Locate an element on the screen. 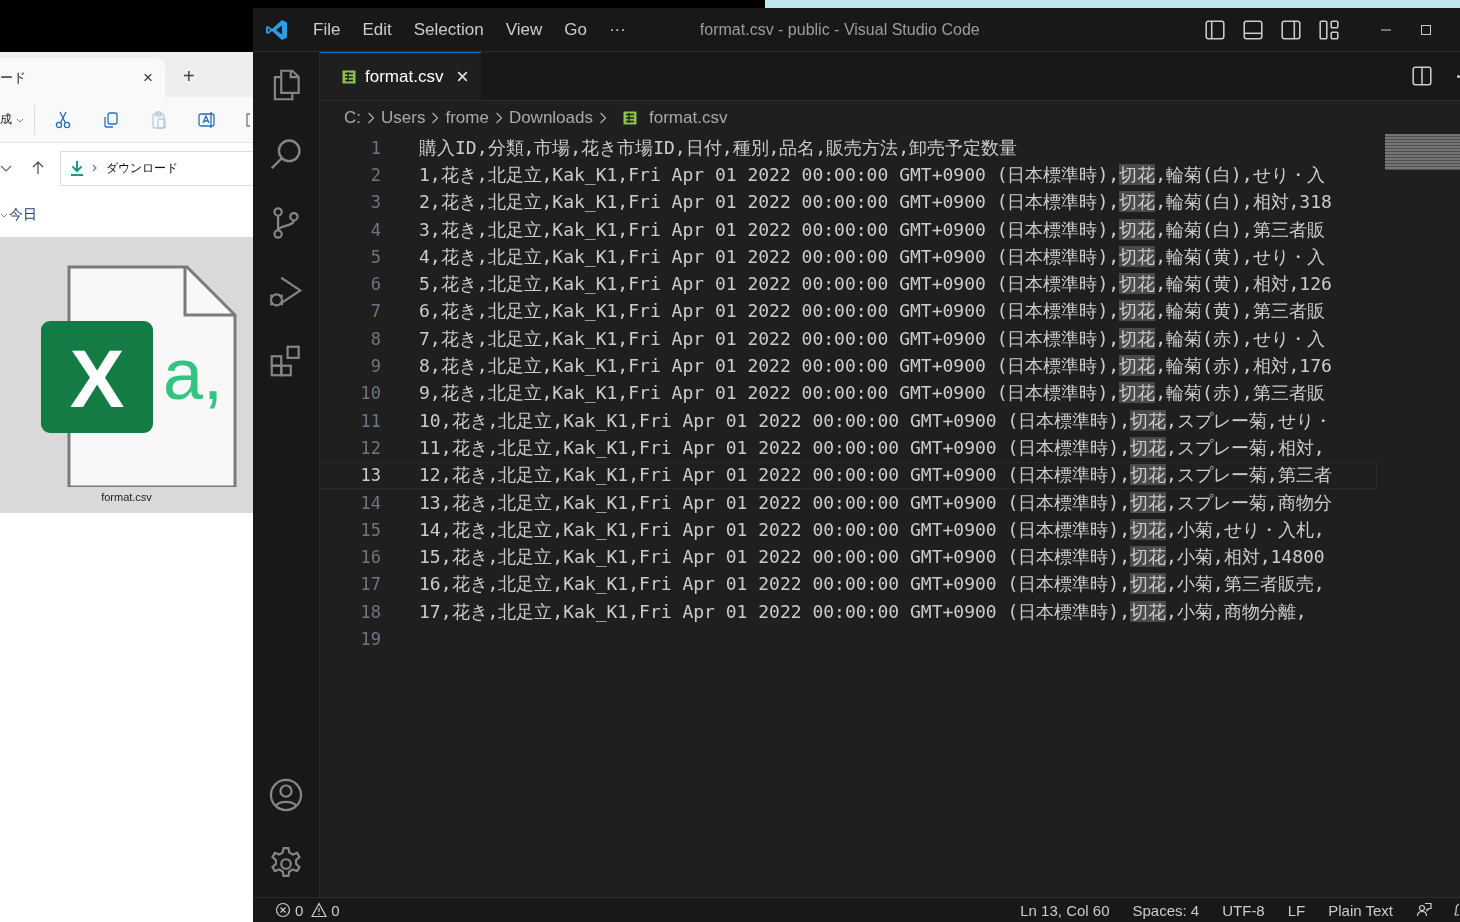  menu-item: File is located at coordinates (327, 29).